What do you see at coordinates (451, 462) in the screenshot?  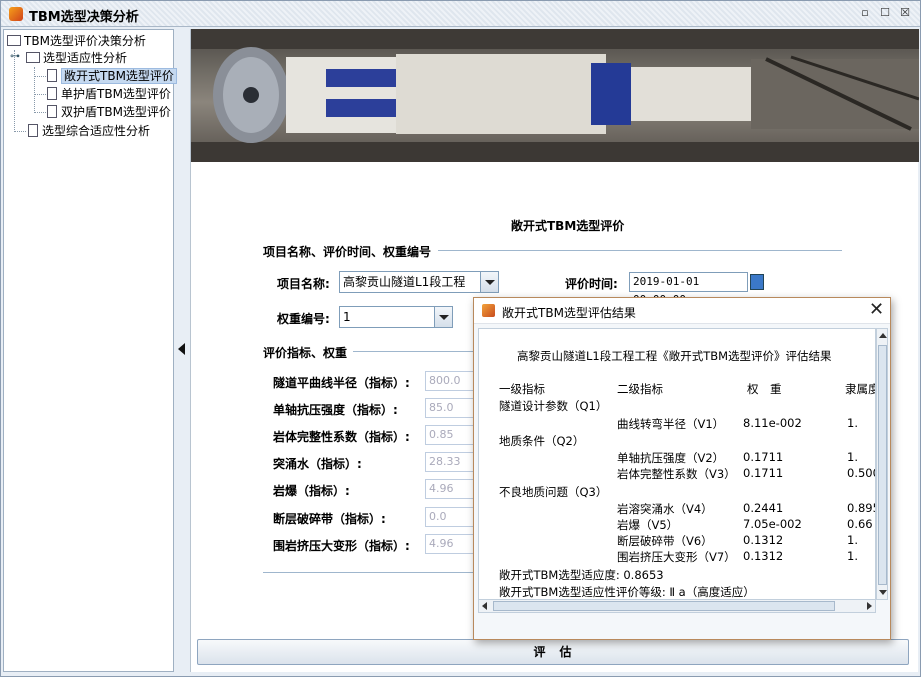 I see `indicator-input: 28.33` at bounding box center [451, 462].